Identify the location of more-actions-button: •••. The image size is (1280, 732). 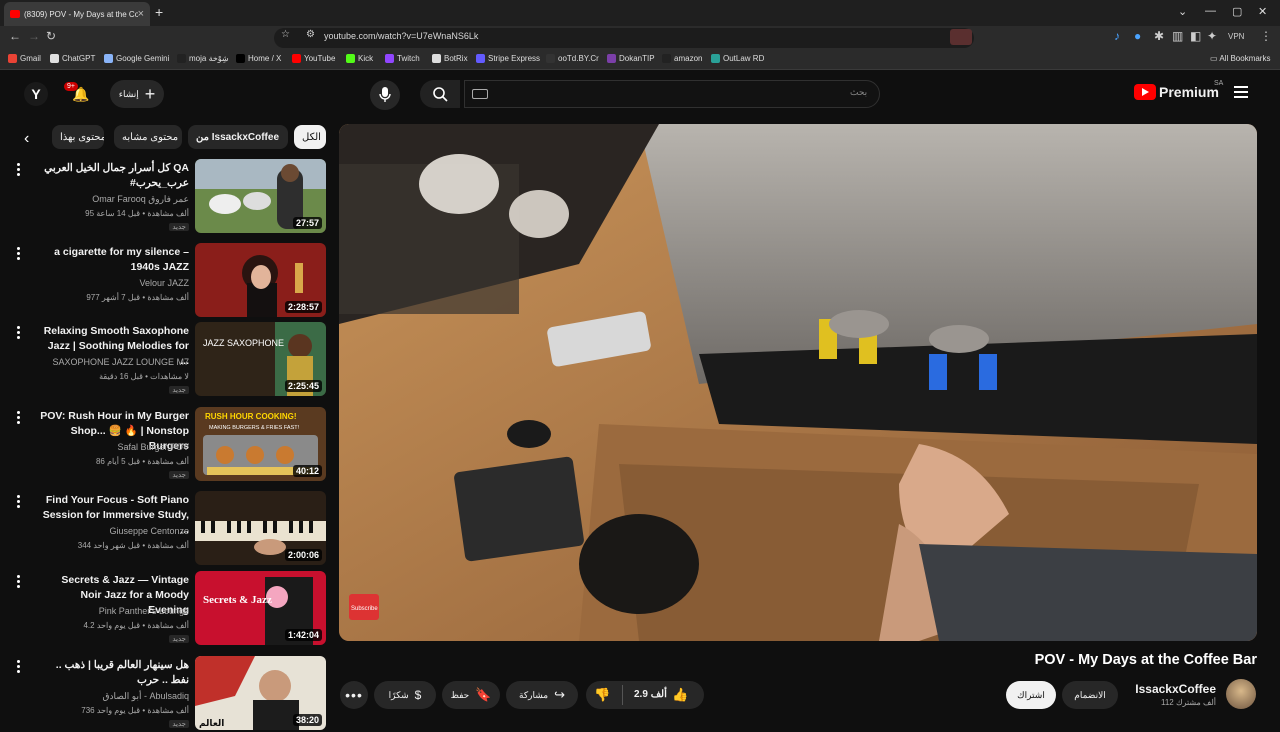
(354, 695).